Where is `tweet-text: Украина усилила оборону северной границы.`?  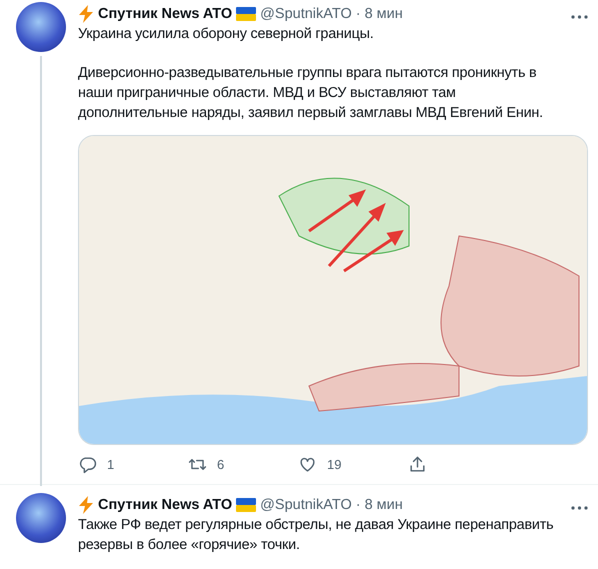
tweet-text: Украина усилила оборону северной границы. is located at coordinates (226, 34).